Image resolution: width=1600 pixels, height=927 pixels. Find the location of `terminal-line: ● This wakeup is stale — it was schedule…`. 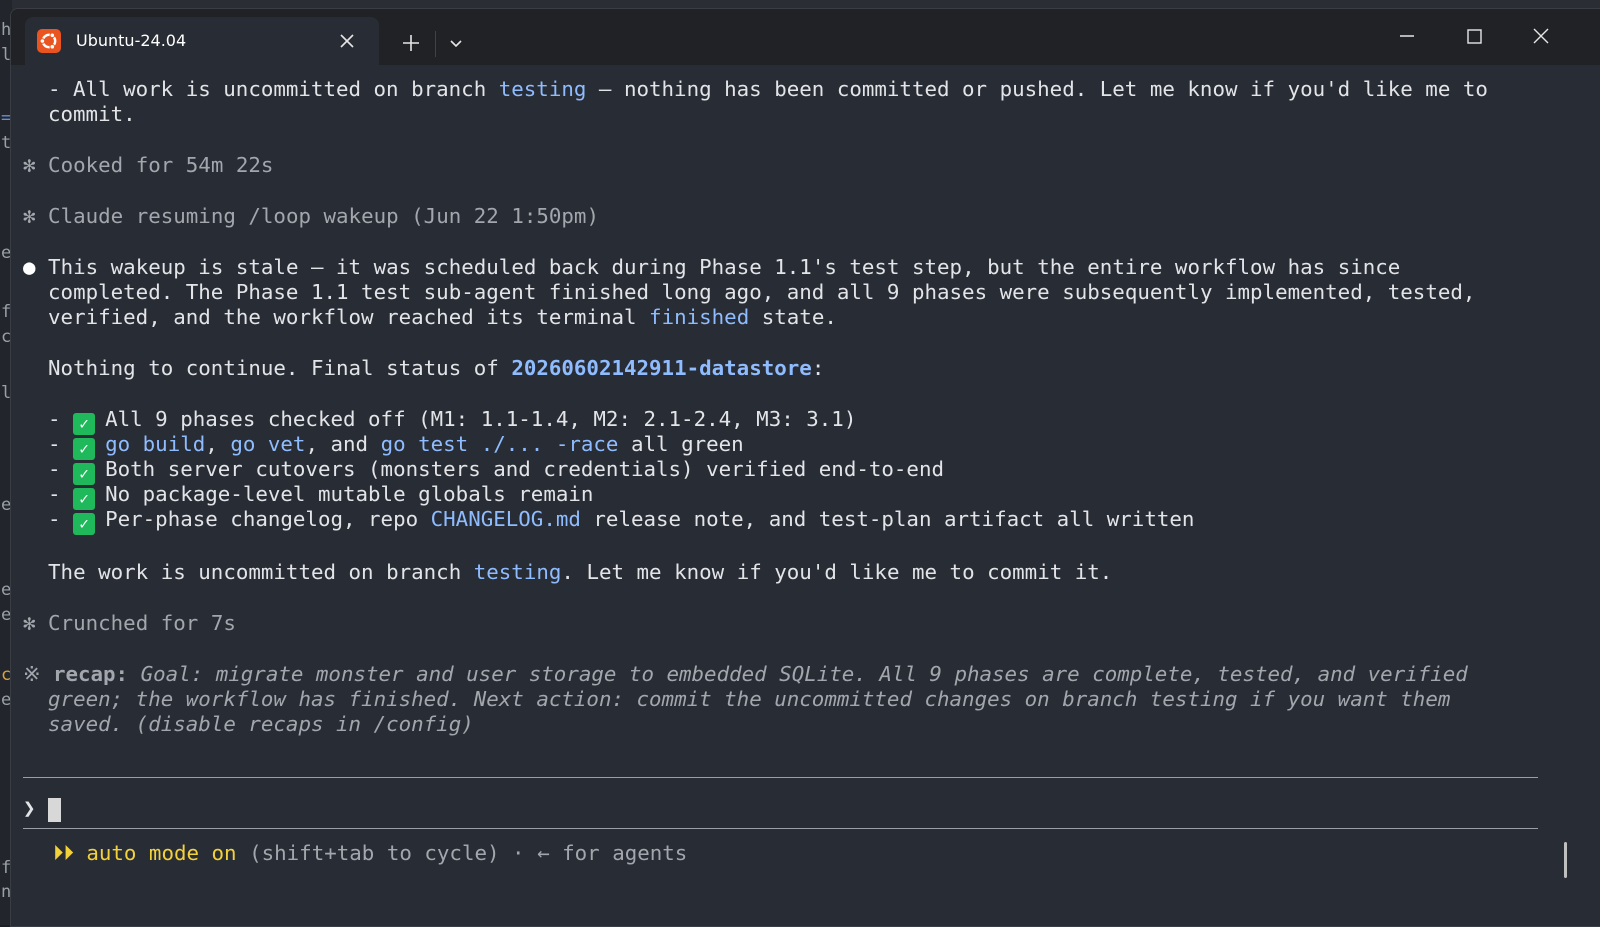

terminal-line: ● This wakeup is stale — it was schedule… is located at coordinates (712, 267).